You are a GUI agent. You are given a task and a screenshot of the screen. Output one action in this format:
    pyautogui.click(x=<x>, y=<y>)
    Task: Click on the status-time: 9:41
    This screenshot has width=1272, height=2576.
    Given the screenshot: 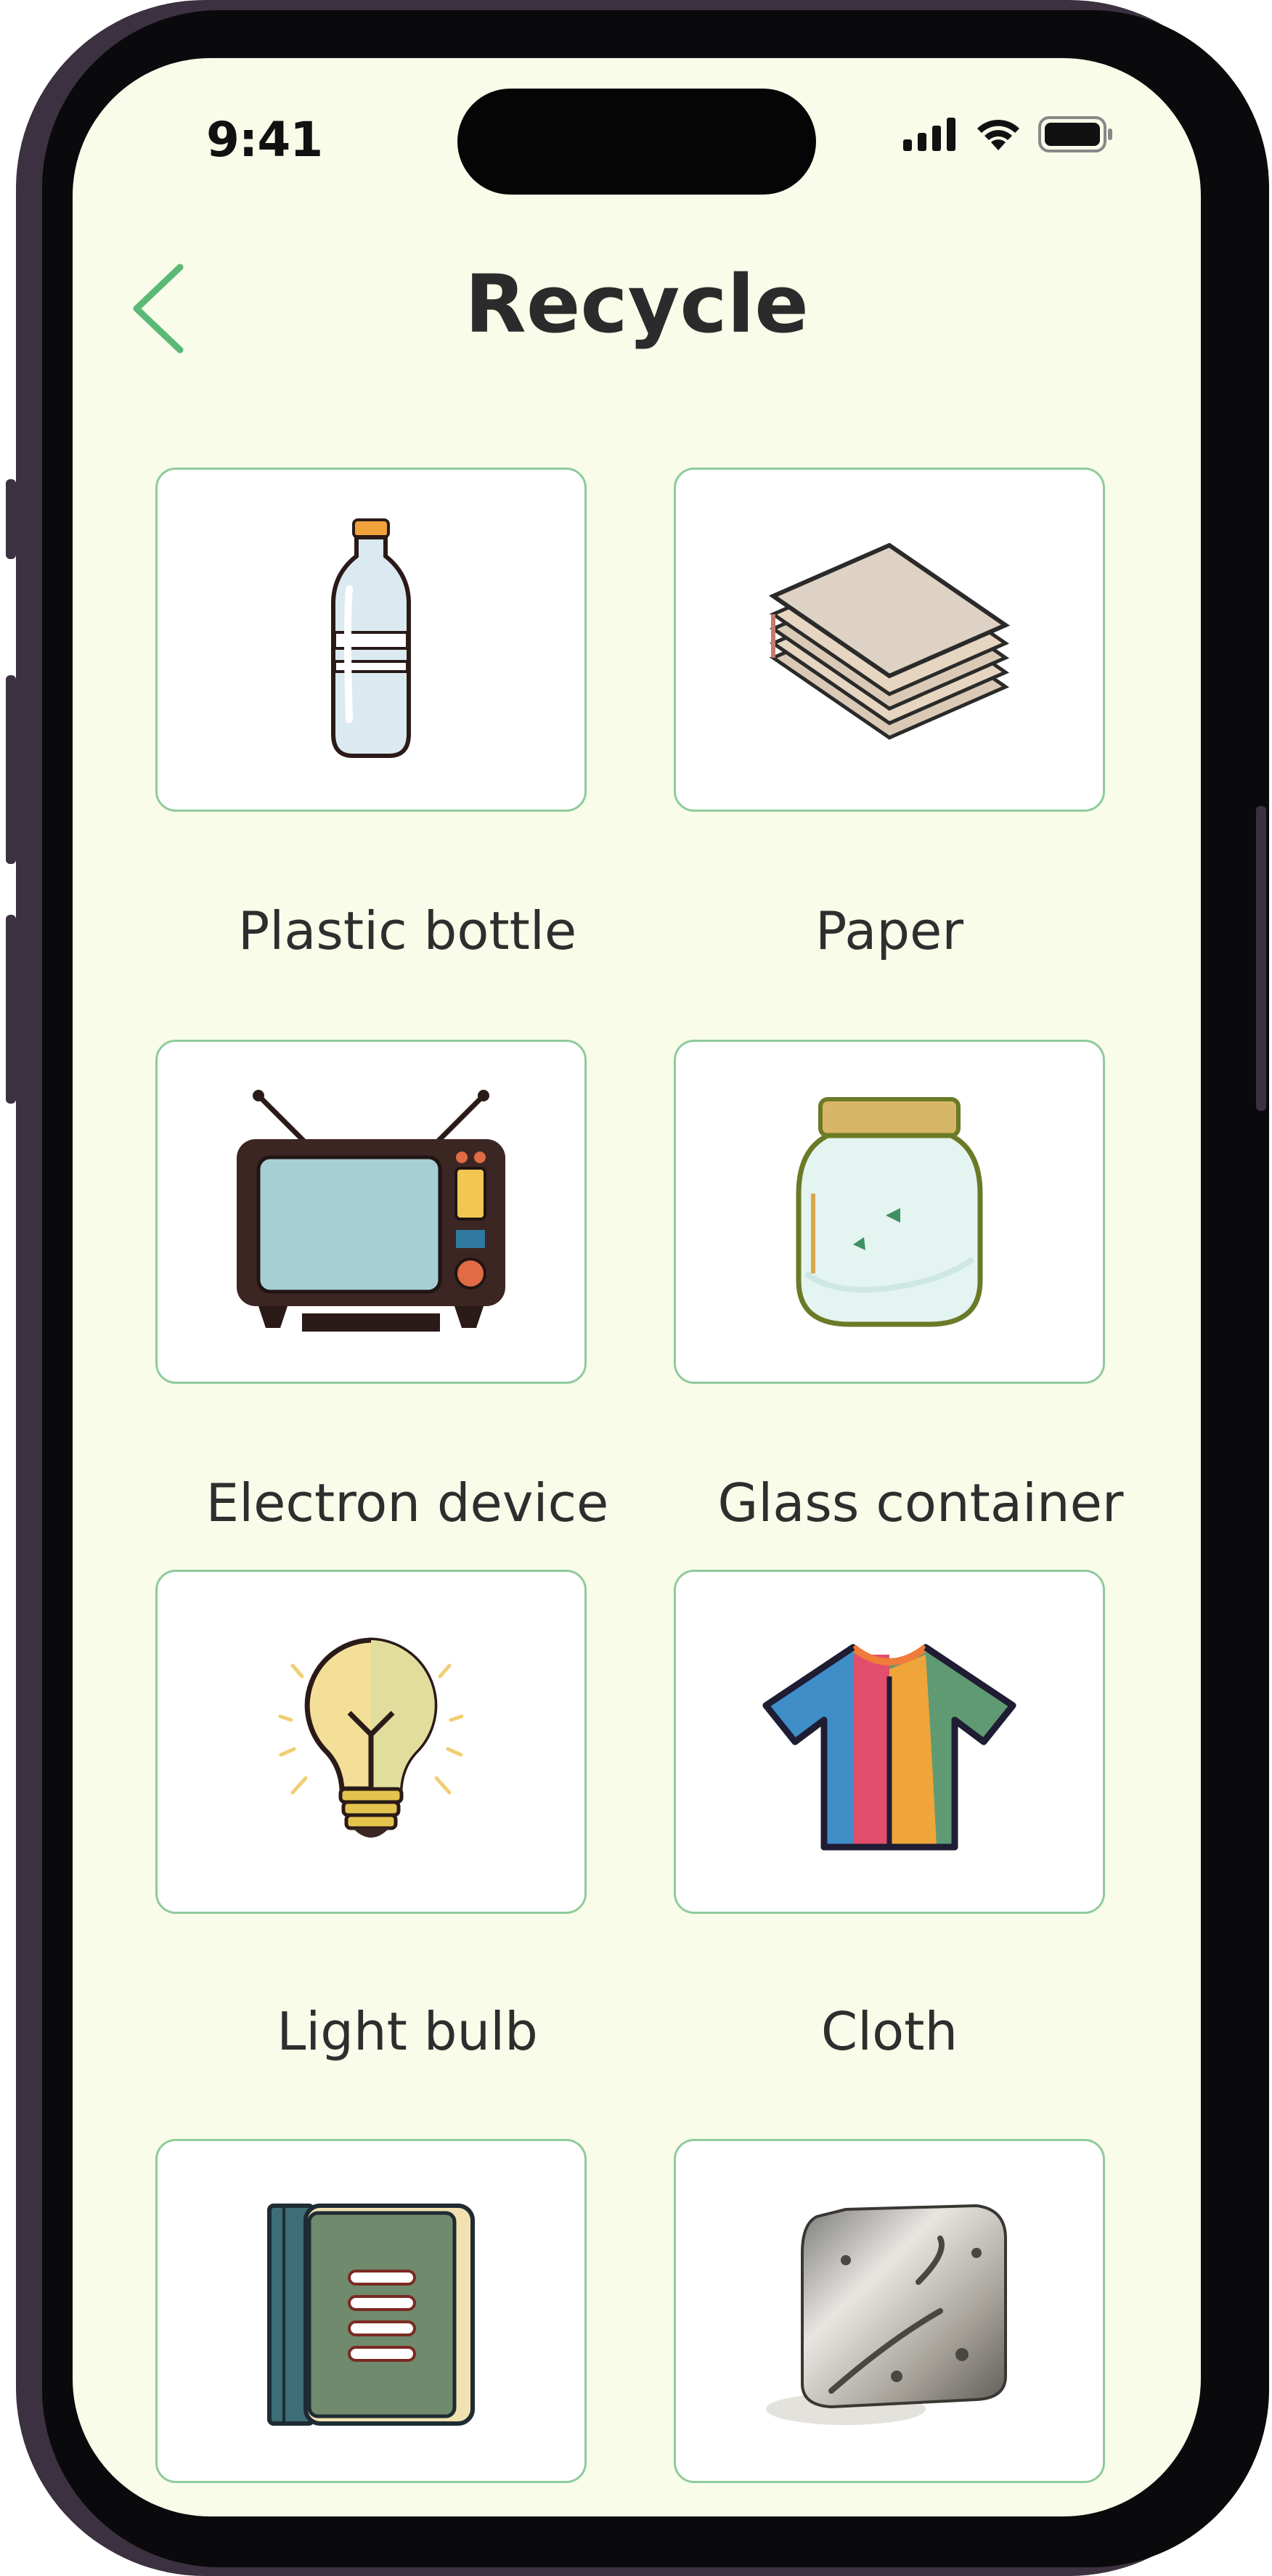 What is the action you would take?
    pyautogui.click(x=264, y=140)
    